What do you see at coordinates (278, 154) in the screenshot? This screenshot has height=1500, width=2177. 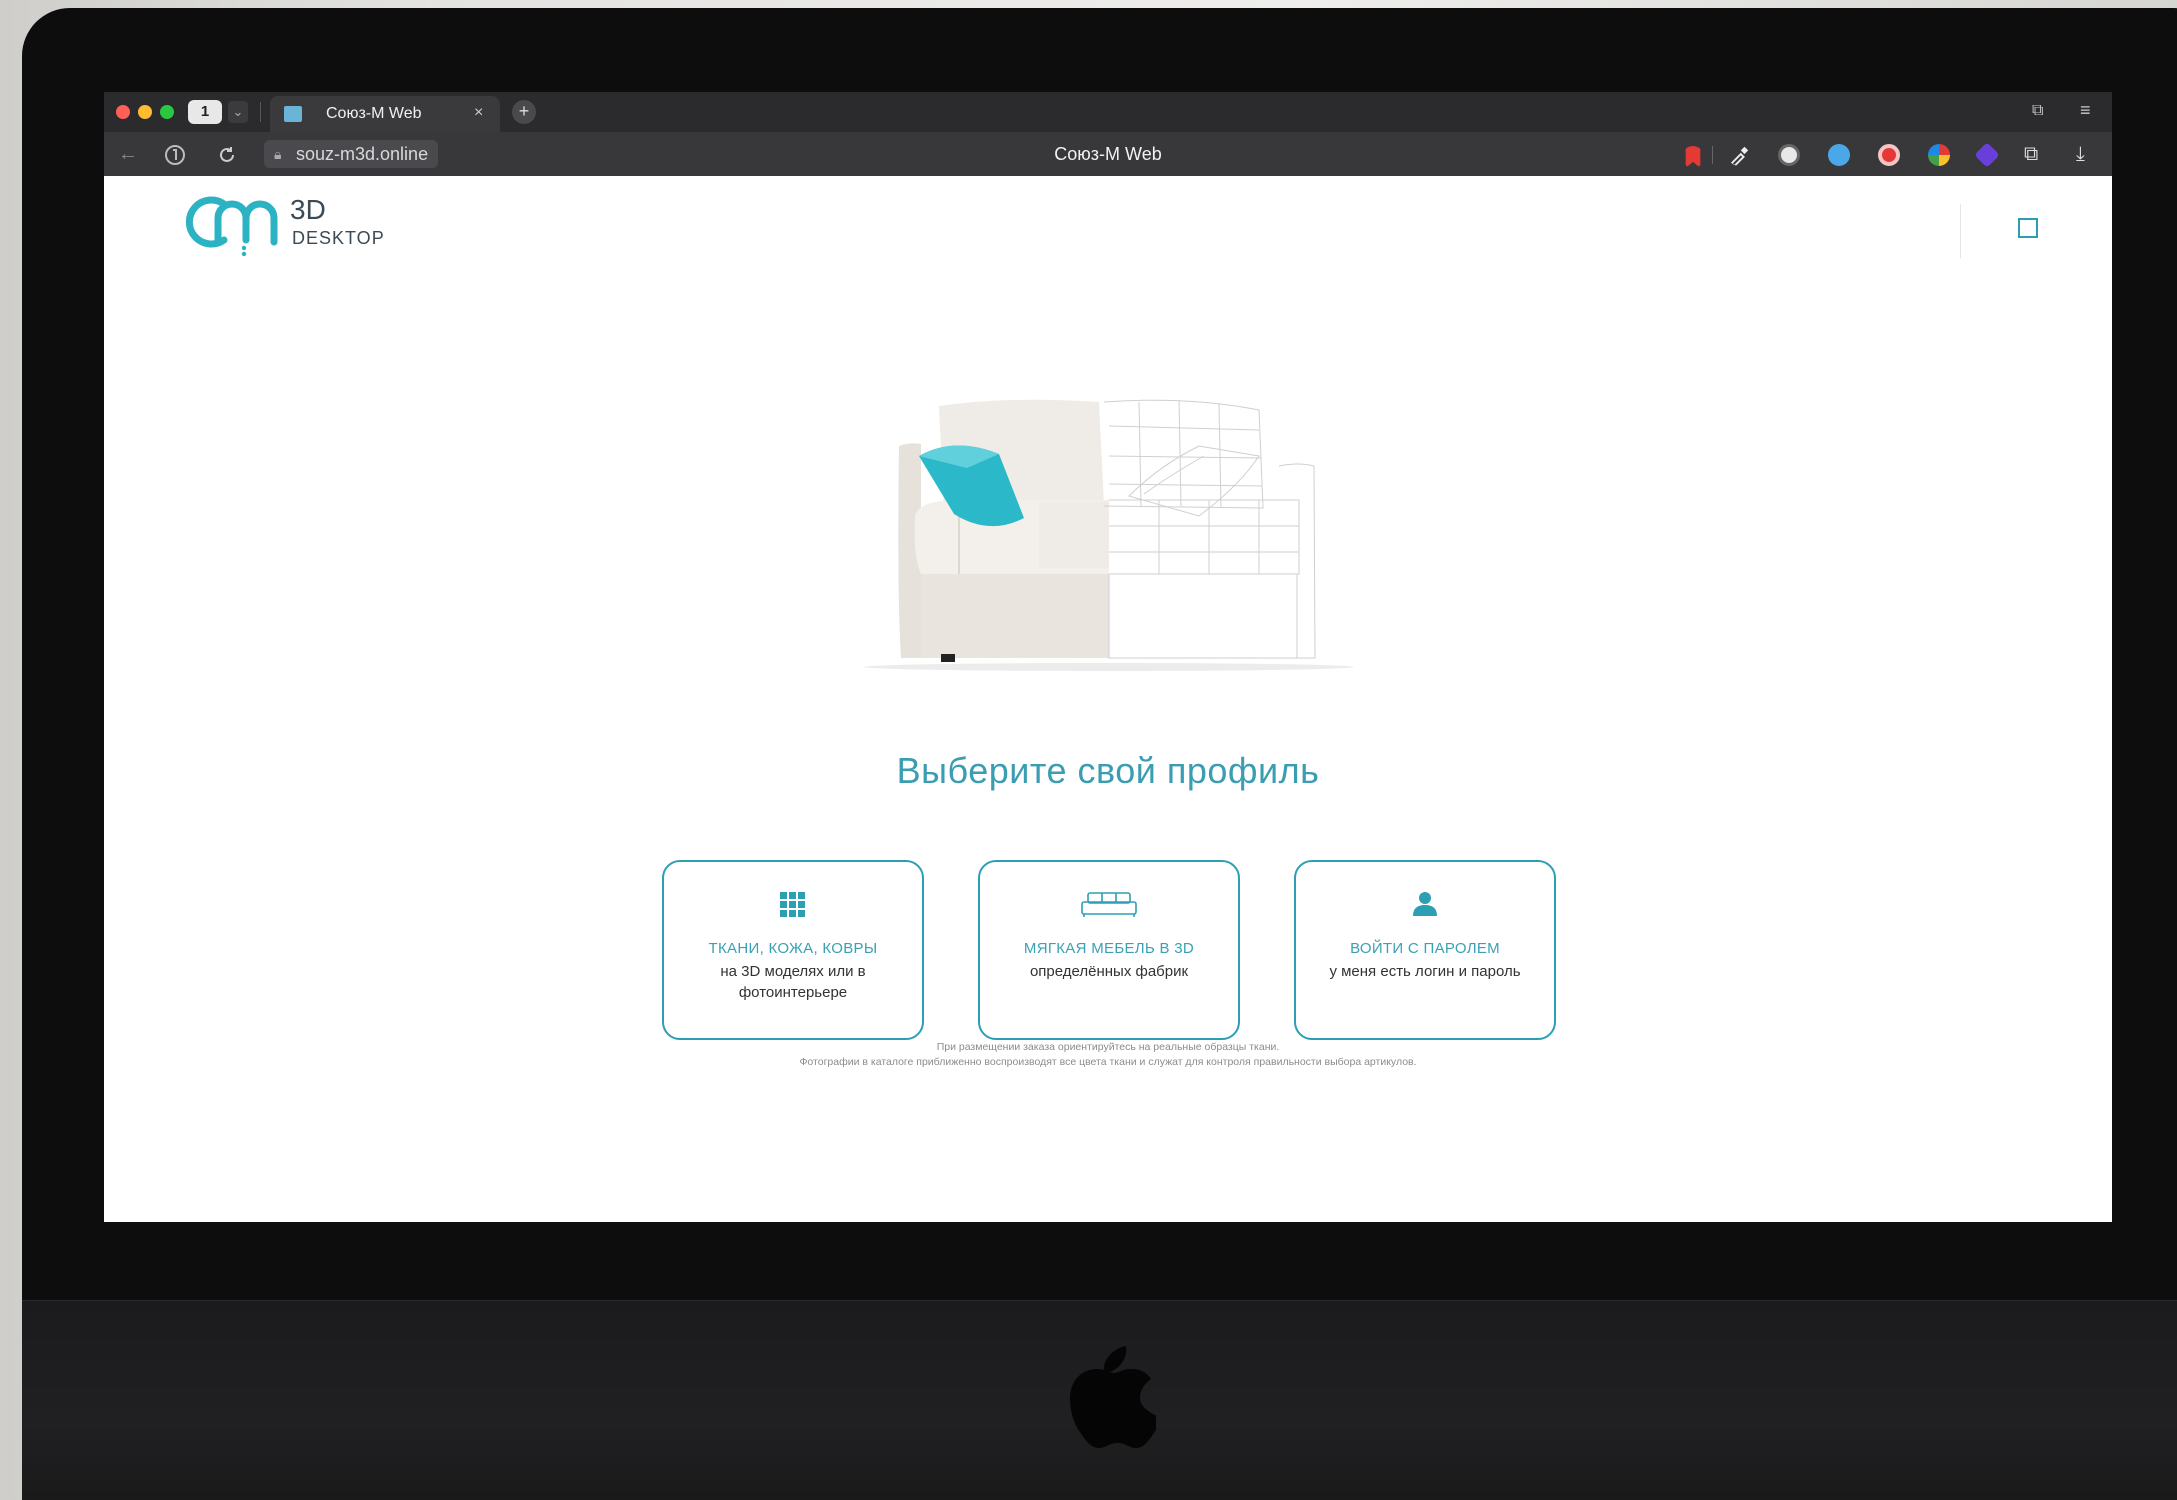 I see `lock-icon: 🔒︎` at bounding box center [278, 154].